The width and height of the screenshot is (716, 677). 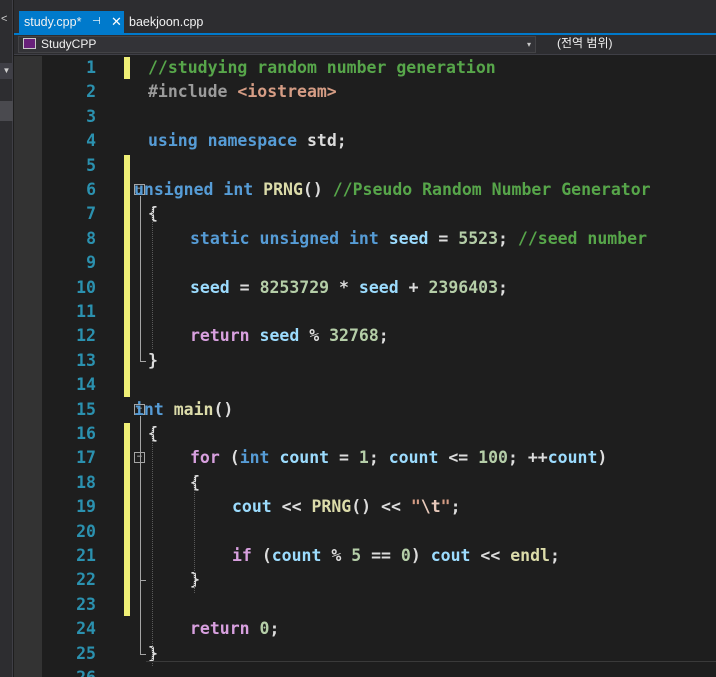 What do you see at coordinates (225, 238) in the screenshot?
I see `code-token: static` at bounding box center [225, 238].